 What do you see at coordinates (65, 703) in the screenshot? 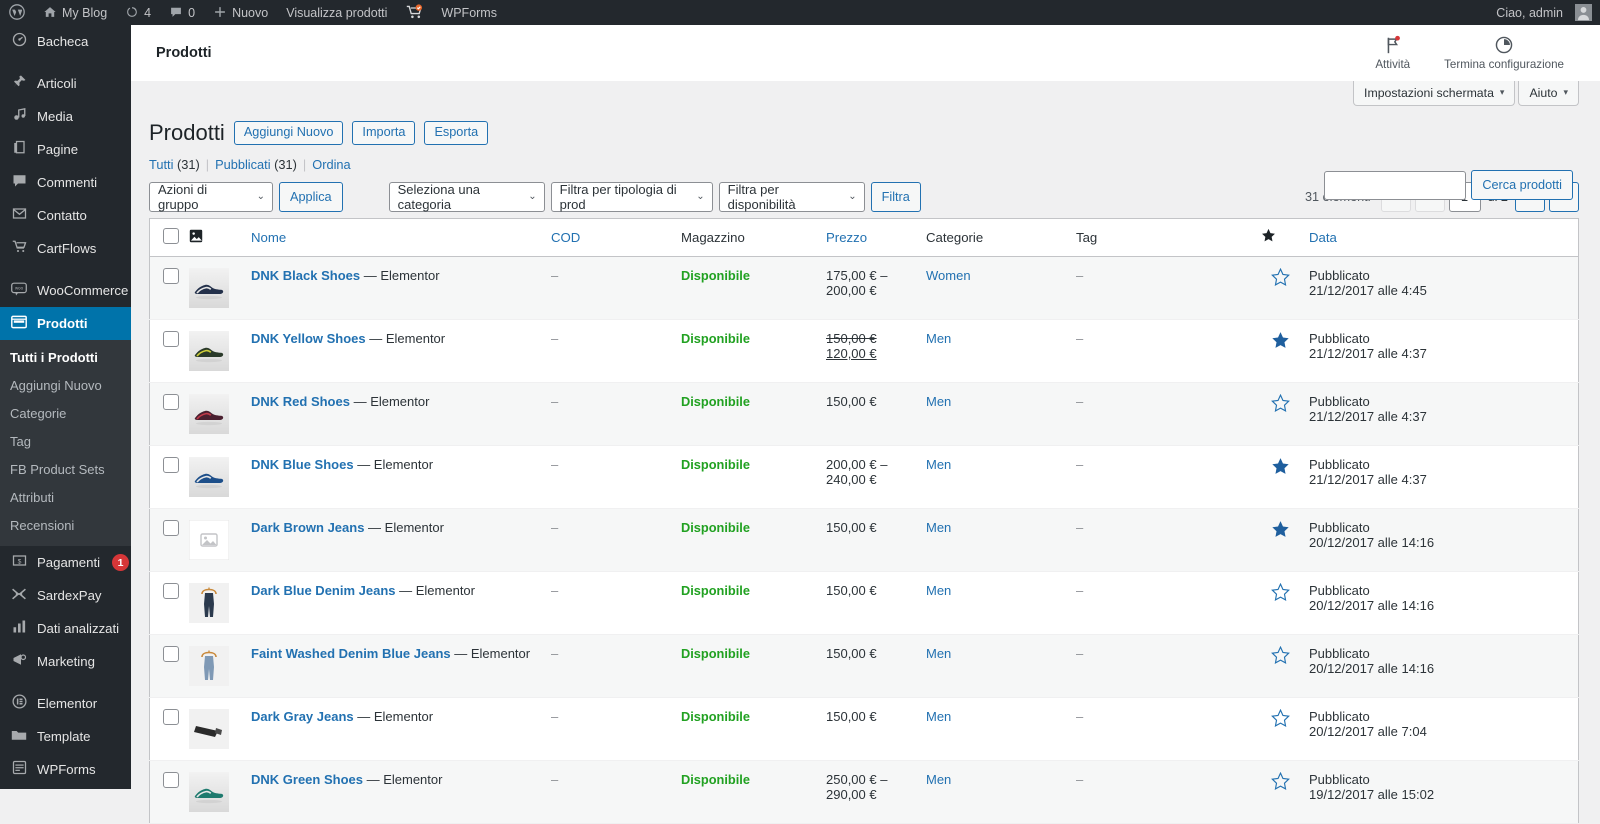
I see `sidebar-item-elementor: Elementor` at bounding box center [65, 703].